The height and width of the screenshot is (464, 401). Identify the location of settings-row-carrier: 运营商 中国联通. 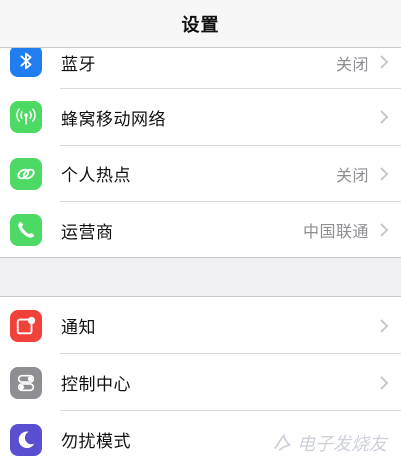
(200, 230).